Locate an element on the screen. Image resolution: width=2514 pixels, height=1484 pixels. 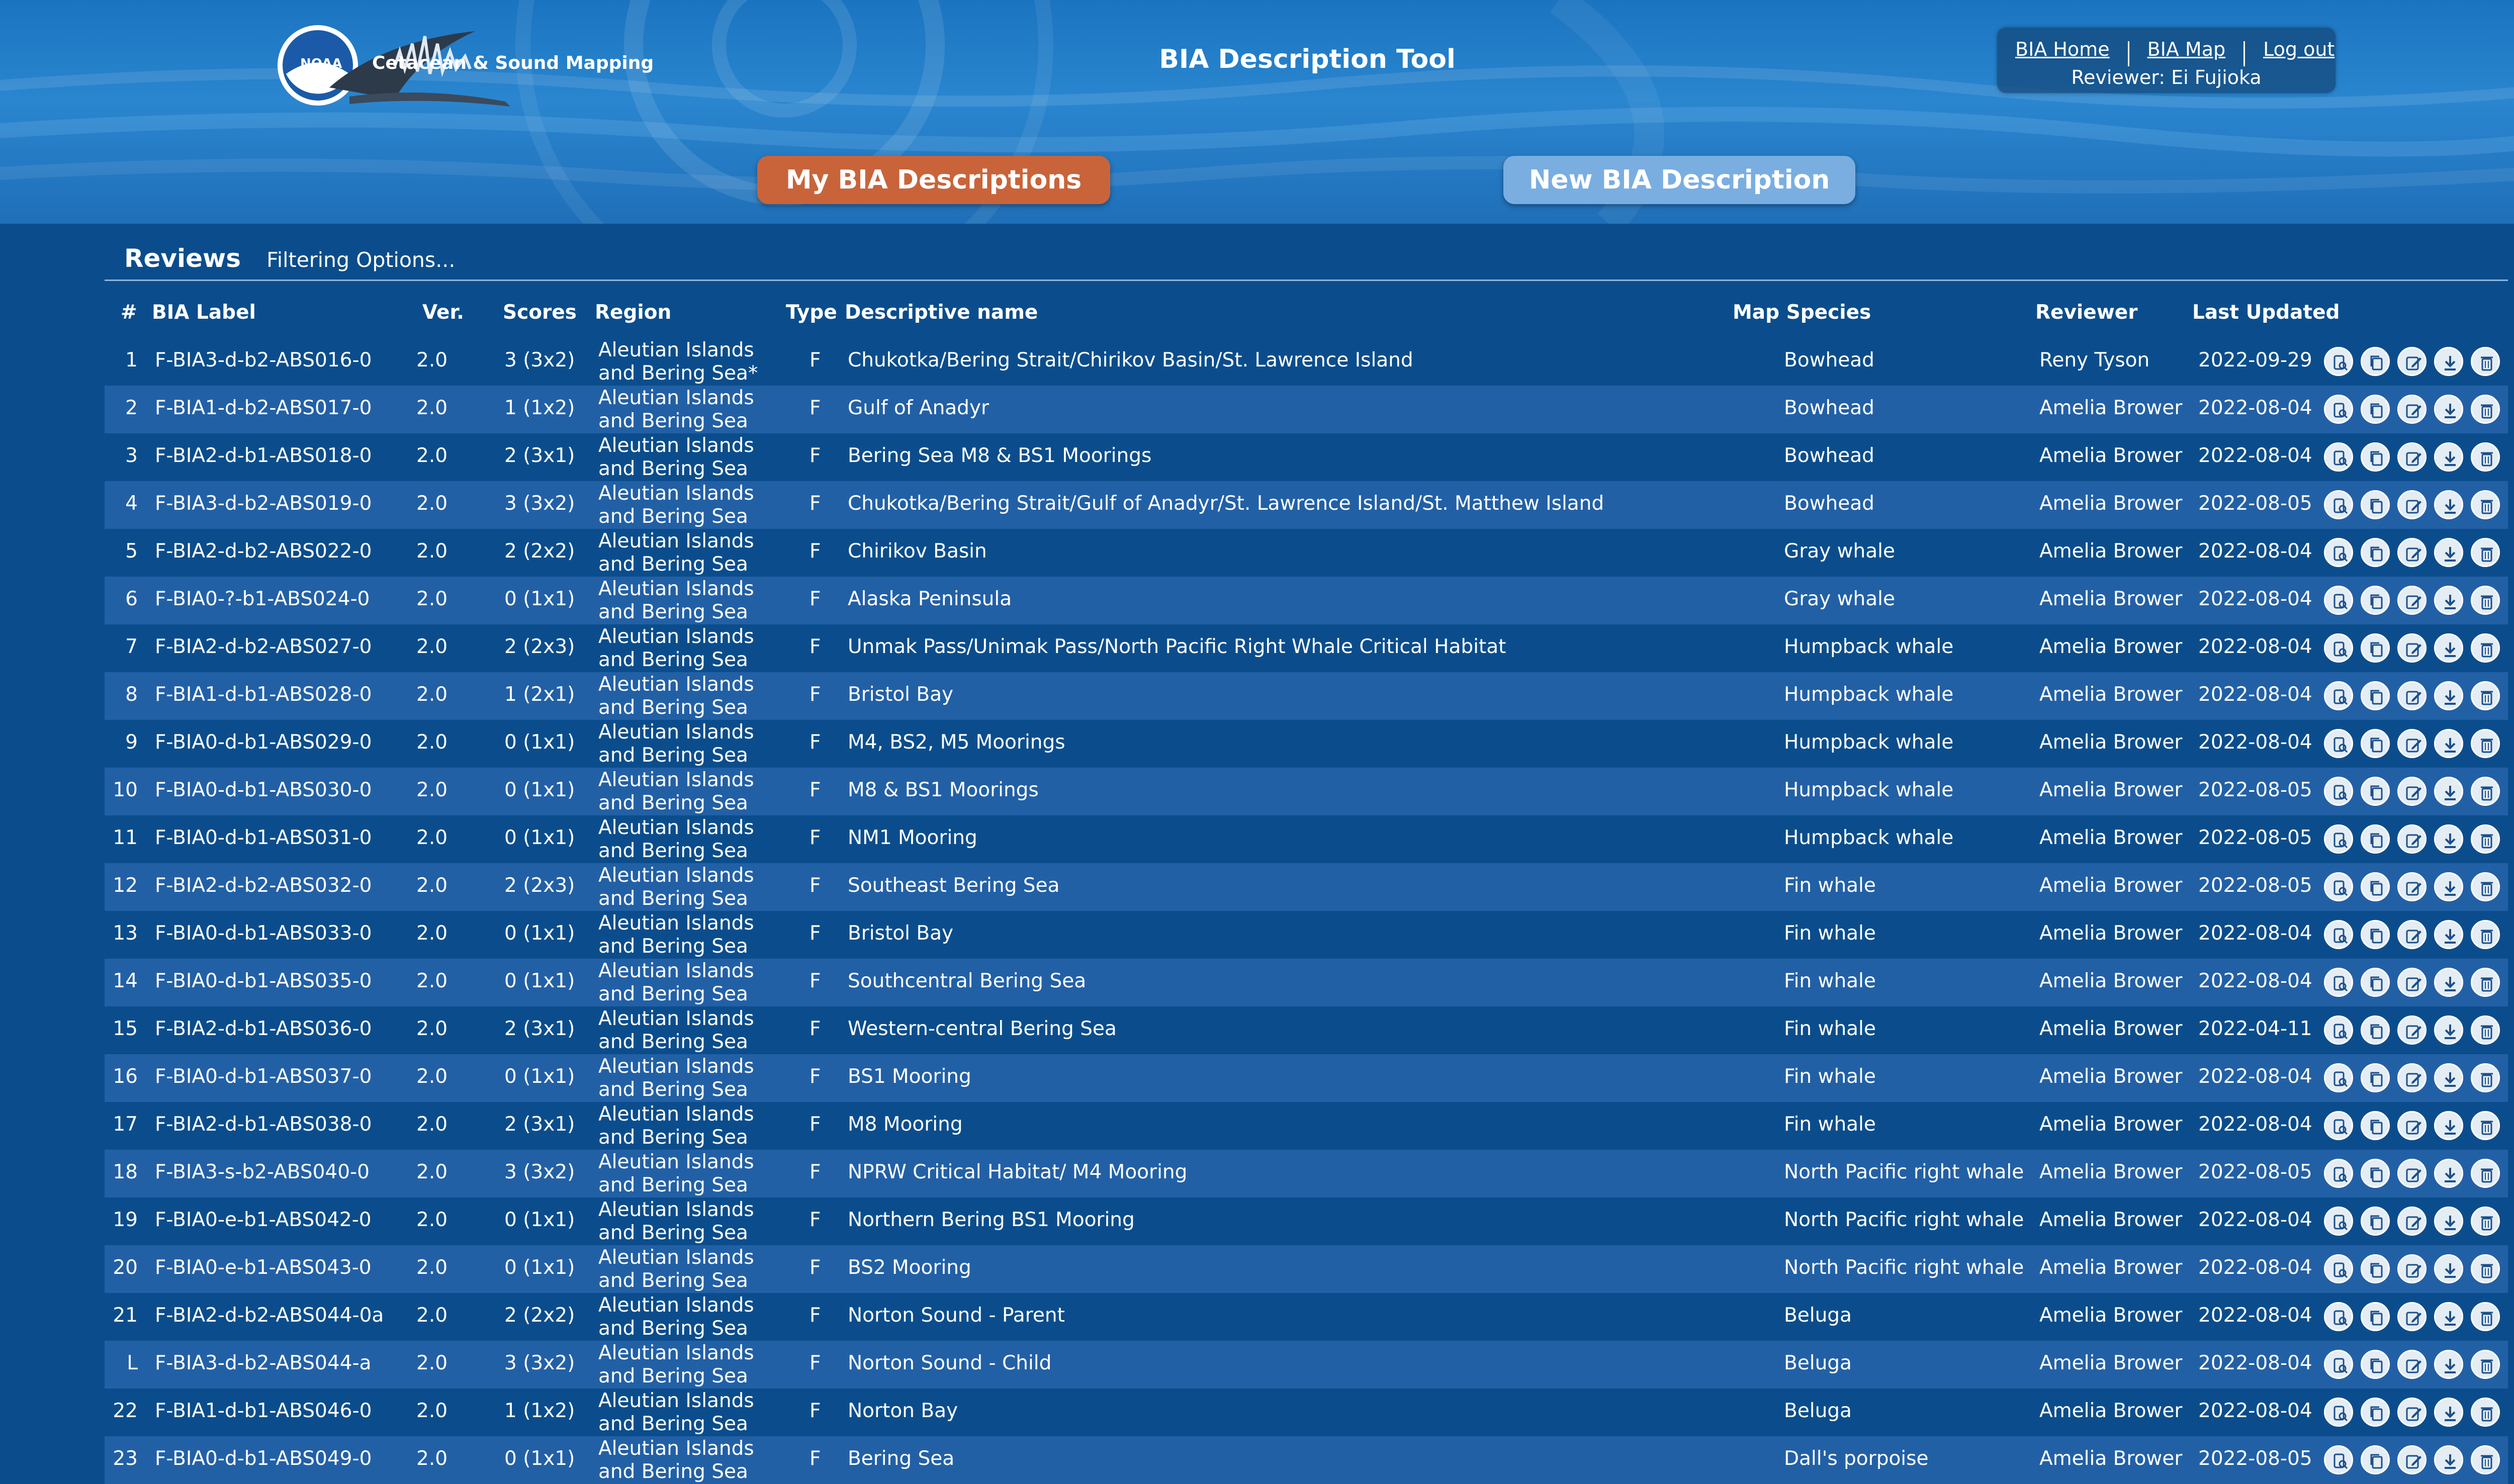
nav-bia-home-link: BIA Home is located at coordinates (2062, 49).